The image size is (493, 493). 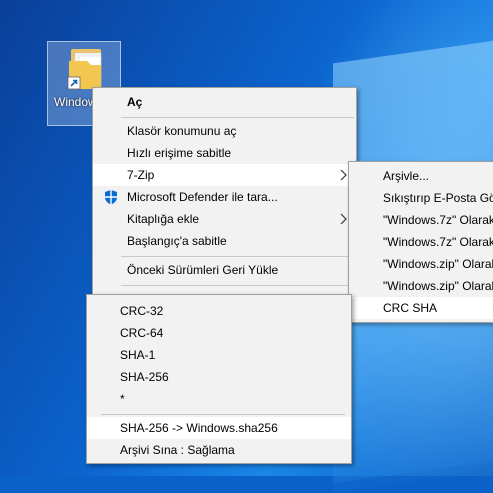 What do you see at coordinates (219, 333) in the screenshot?
I see `crc-item-crc64: CRC-64` at bounding box center [219, 333].